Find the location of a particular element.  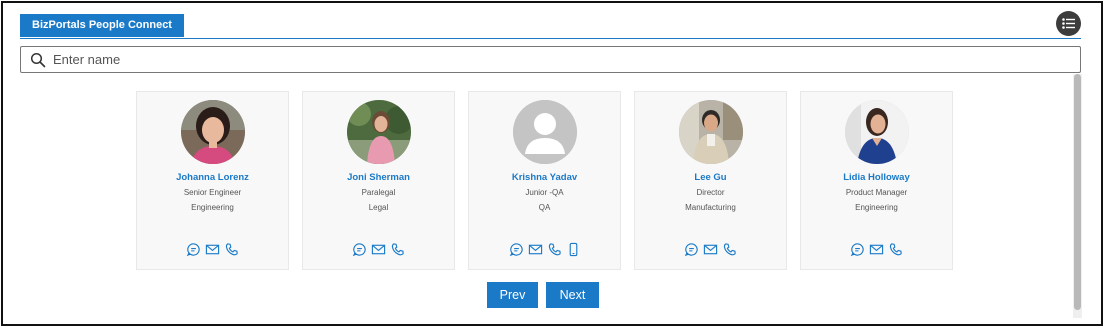

avatar-placeholder is located at coordinates (545, 132).